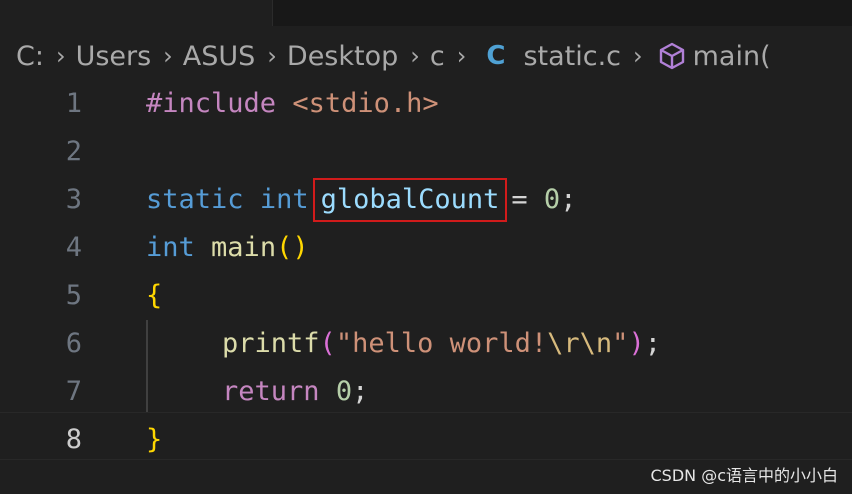 The image size is (852, 494). Describe the element at coordinates (572, 56) in the screenshot. I see `breadcrumb-item-file: static.c` at that location.